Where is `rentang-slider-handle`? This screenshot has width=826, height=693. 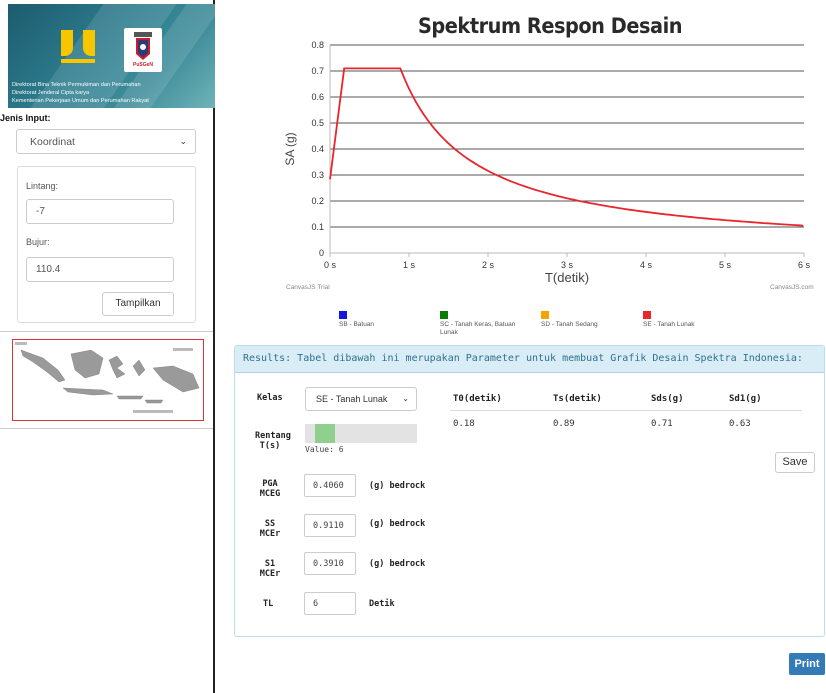
rentang-slider-handle is located at coordinates (325, 433).